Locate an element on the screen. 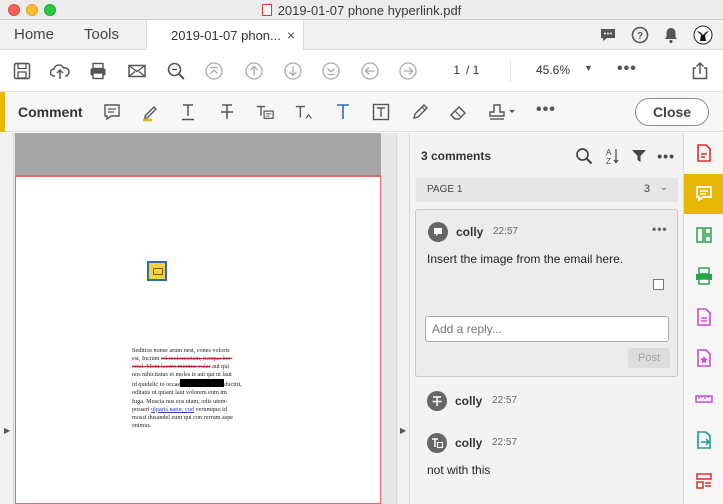 This screenshot has width=723, height=504. stamp-icon is located at coordinates (502, 112).